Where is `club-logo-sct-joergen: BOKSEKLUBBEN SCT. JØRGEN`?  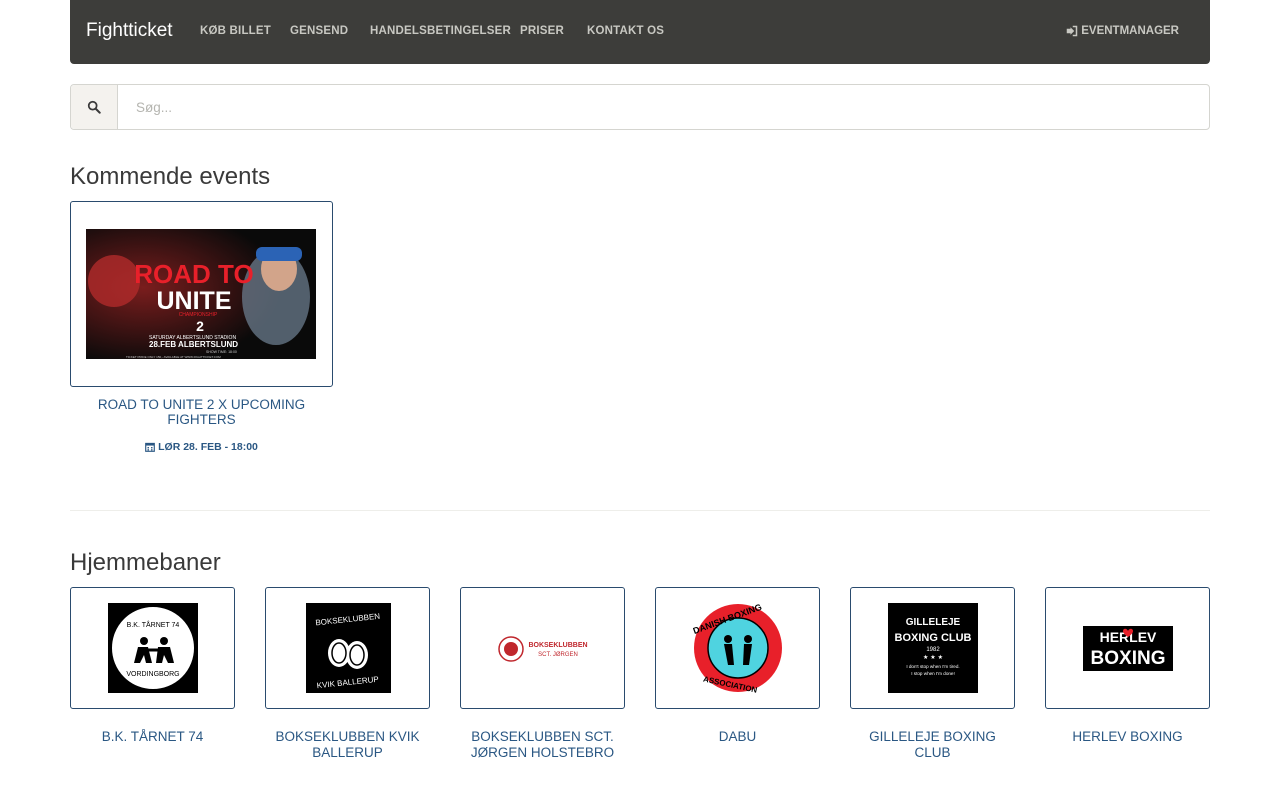 club-logo-sct-joergen: BOKSEKLUBBEN SCT. JØRGEN is located at coordinates (543, 649).